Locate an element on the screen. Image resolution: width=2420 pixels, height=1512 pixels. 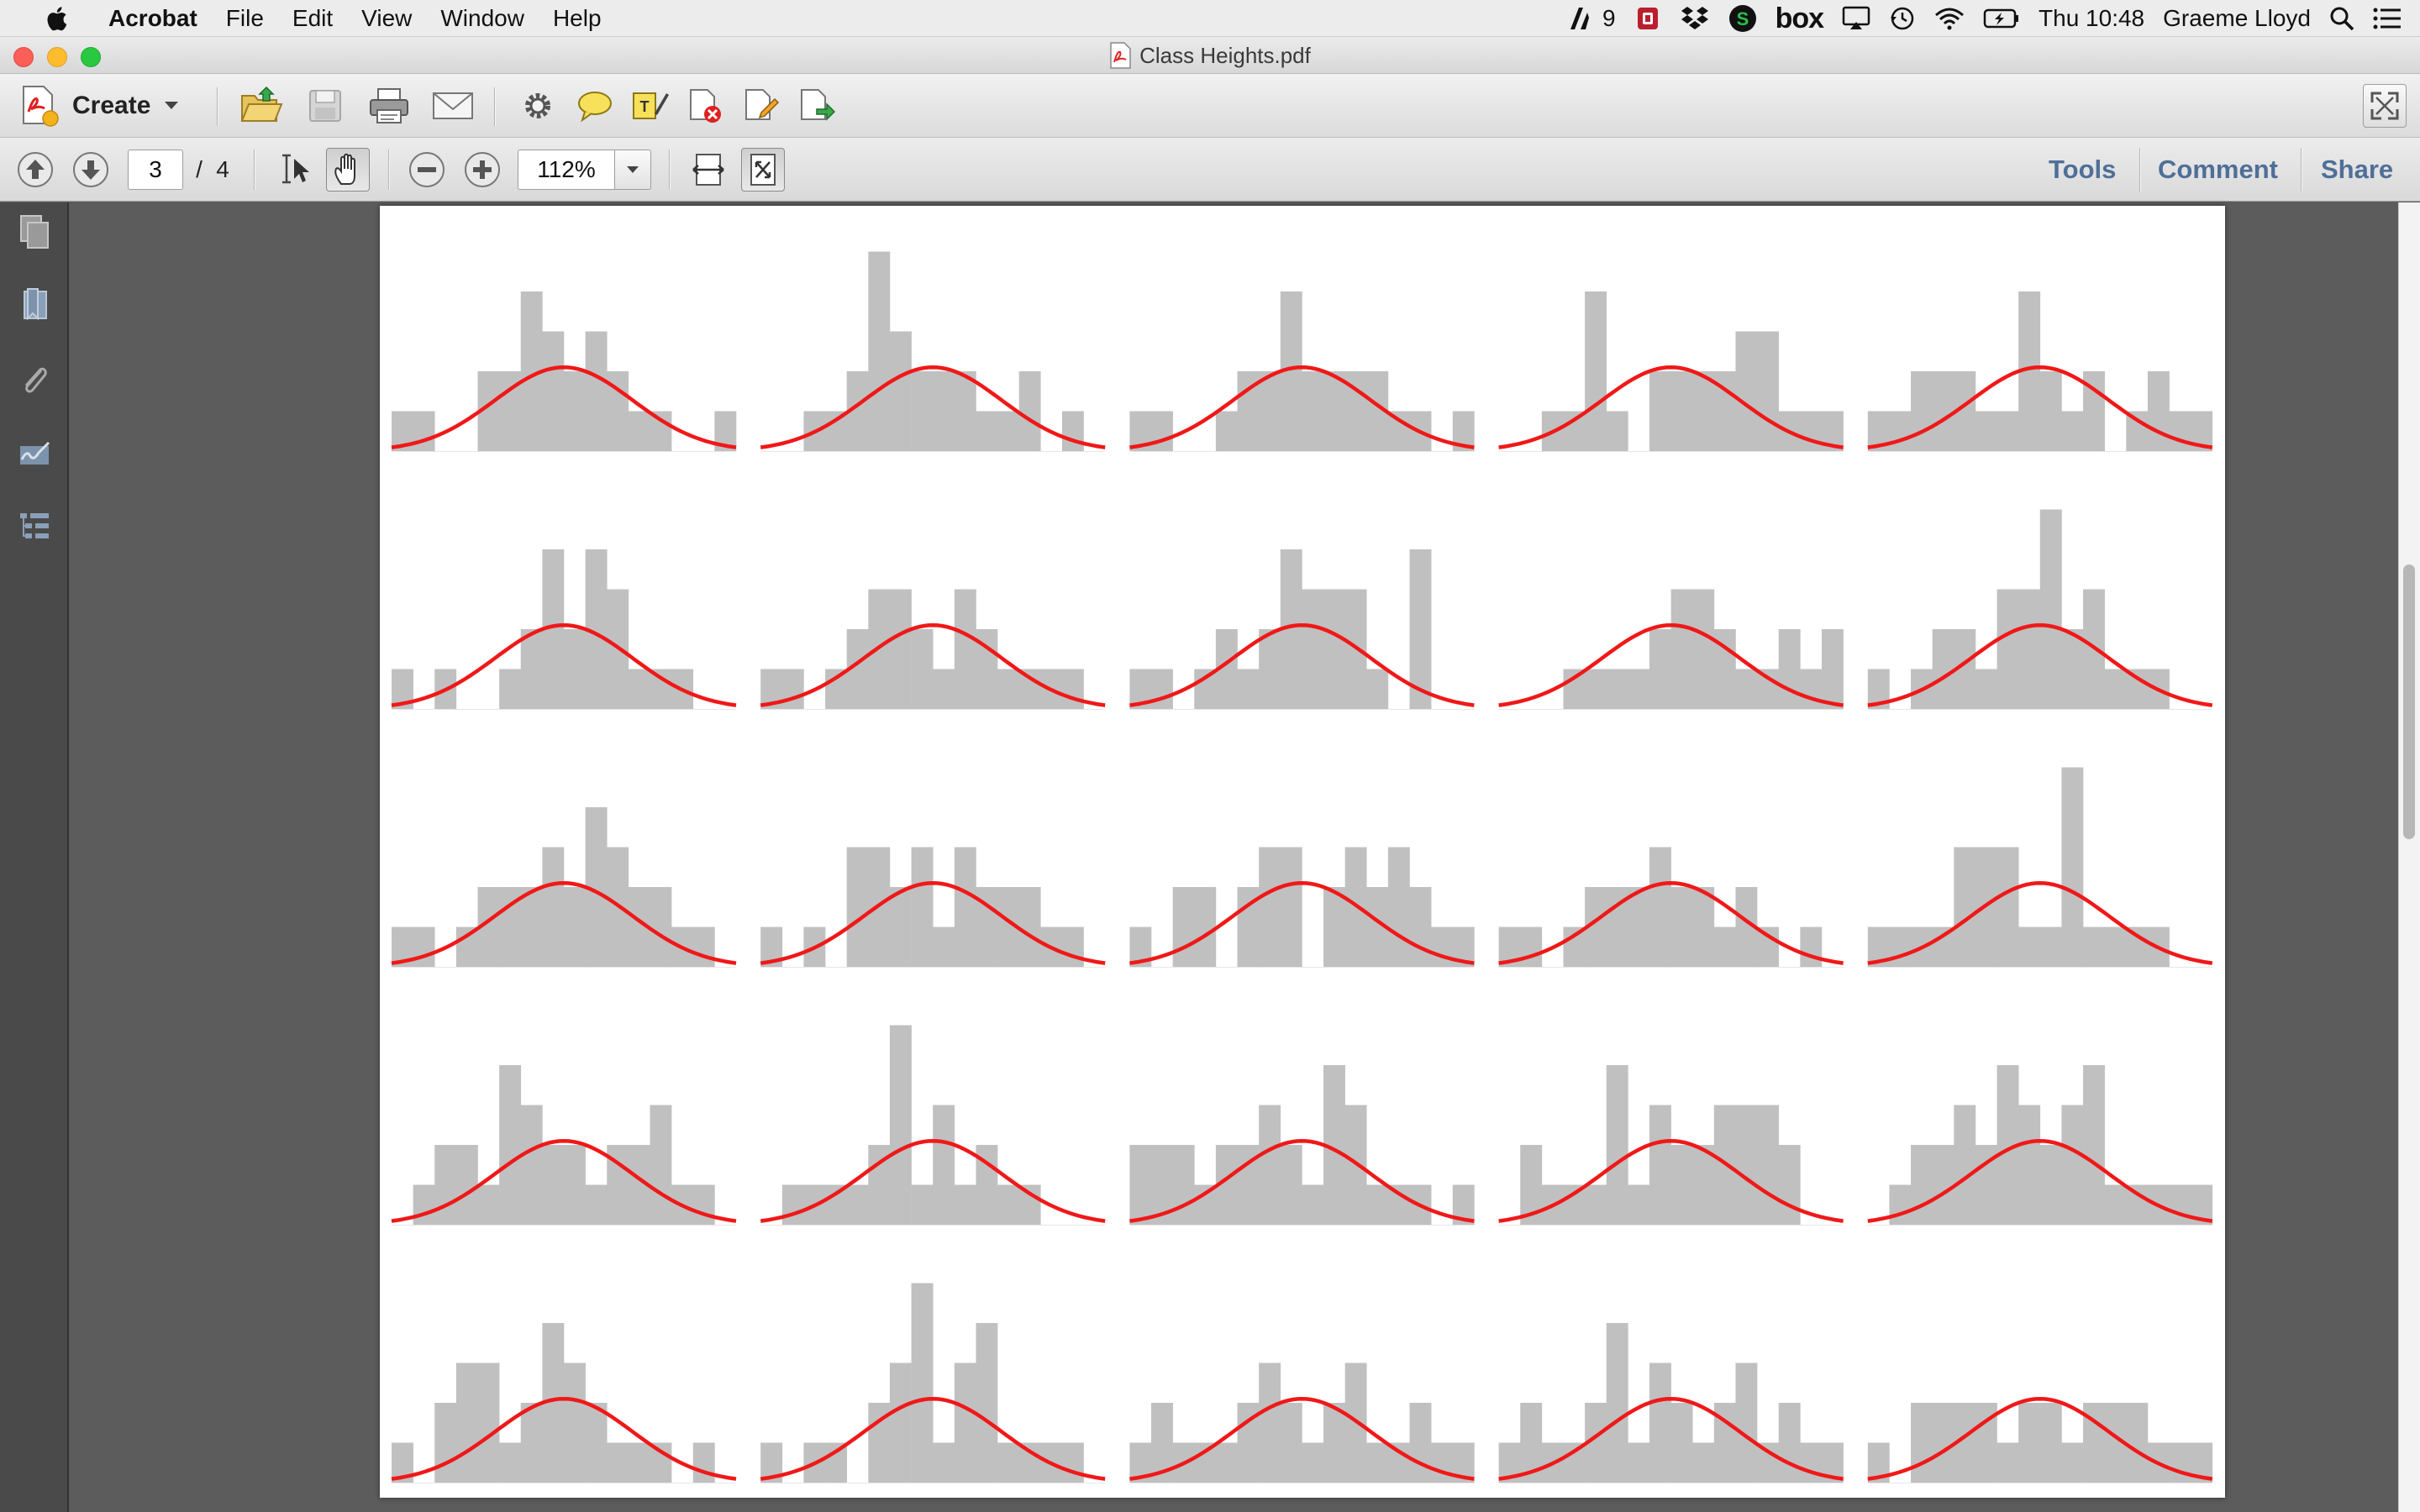
open-file-button is located at coordinates (261, 106).